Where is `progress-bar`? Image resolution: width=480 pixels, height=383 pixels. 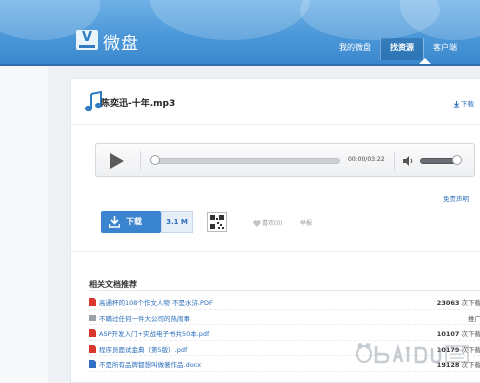 progress-bar is located at coordinates (247, 161).